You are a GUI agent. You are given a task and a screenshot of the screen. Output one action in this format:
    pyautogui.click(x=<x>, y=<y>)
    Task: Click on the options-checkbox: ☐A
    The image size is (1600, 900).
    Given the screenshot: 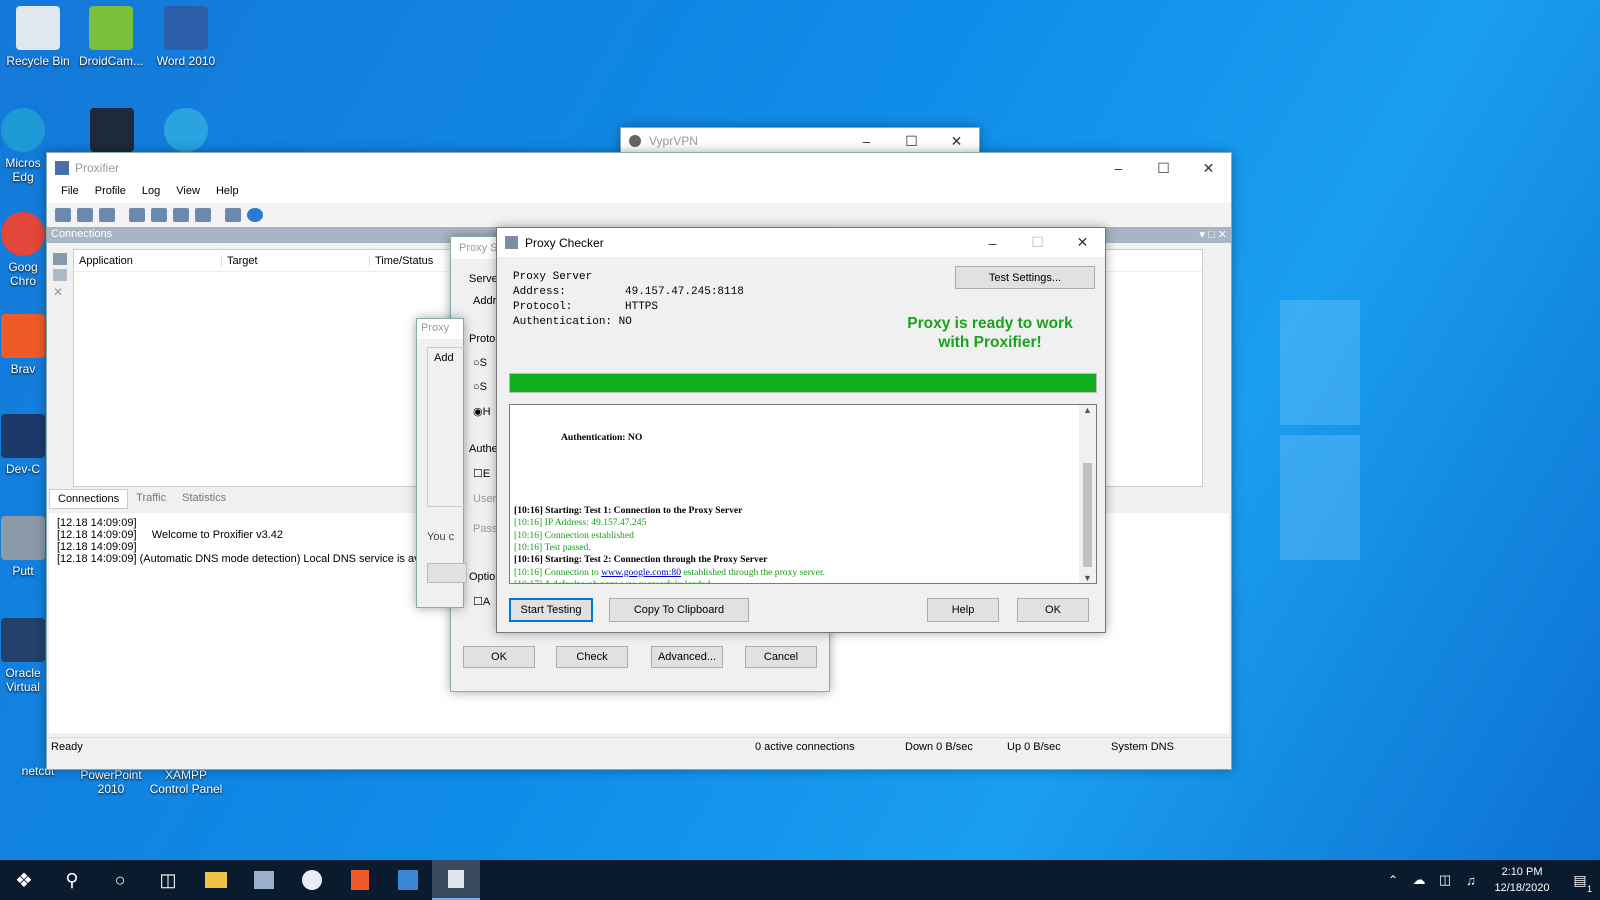 What is the action you would take?
    pyautogui.click(x=481, y=601)
    